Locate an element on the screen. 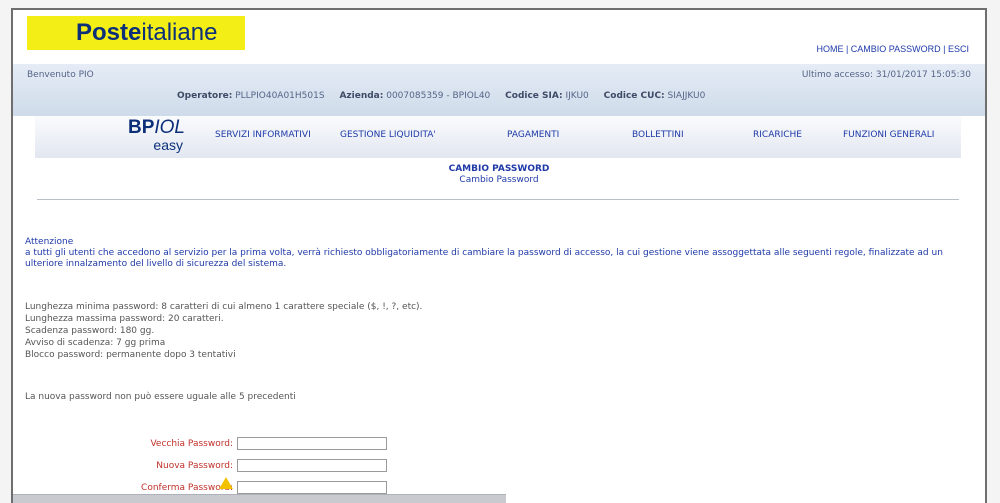 The image size is (1000, 503). attention-heading: Attenzione is located at coordinates (49, 242).